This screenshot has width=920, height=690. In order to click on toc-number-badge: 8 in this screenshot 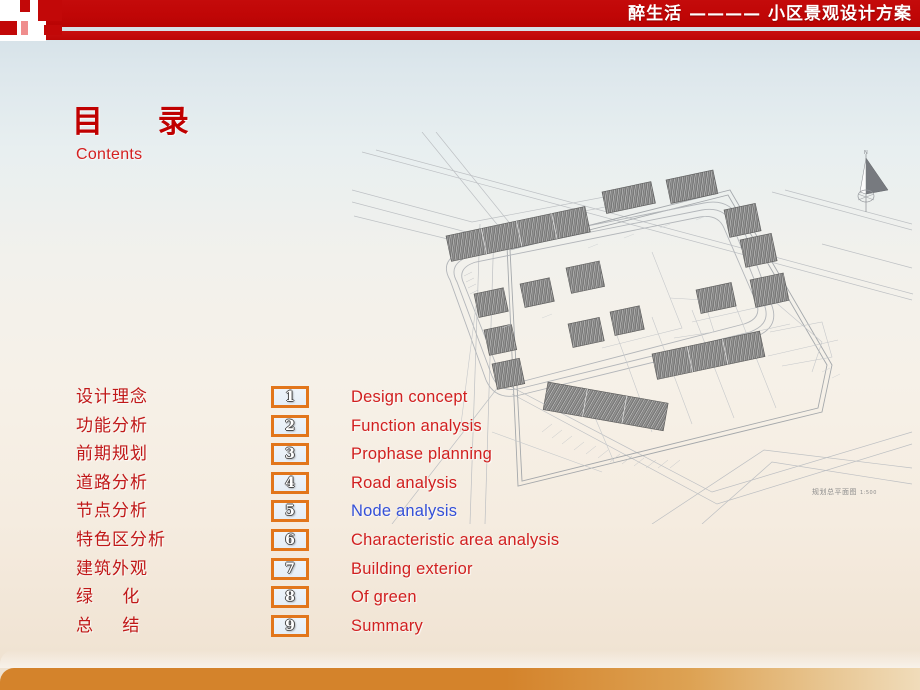, I will do `click(290, 597)`.